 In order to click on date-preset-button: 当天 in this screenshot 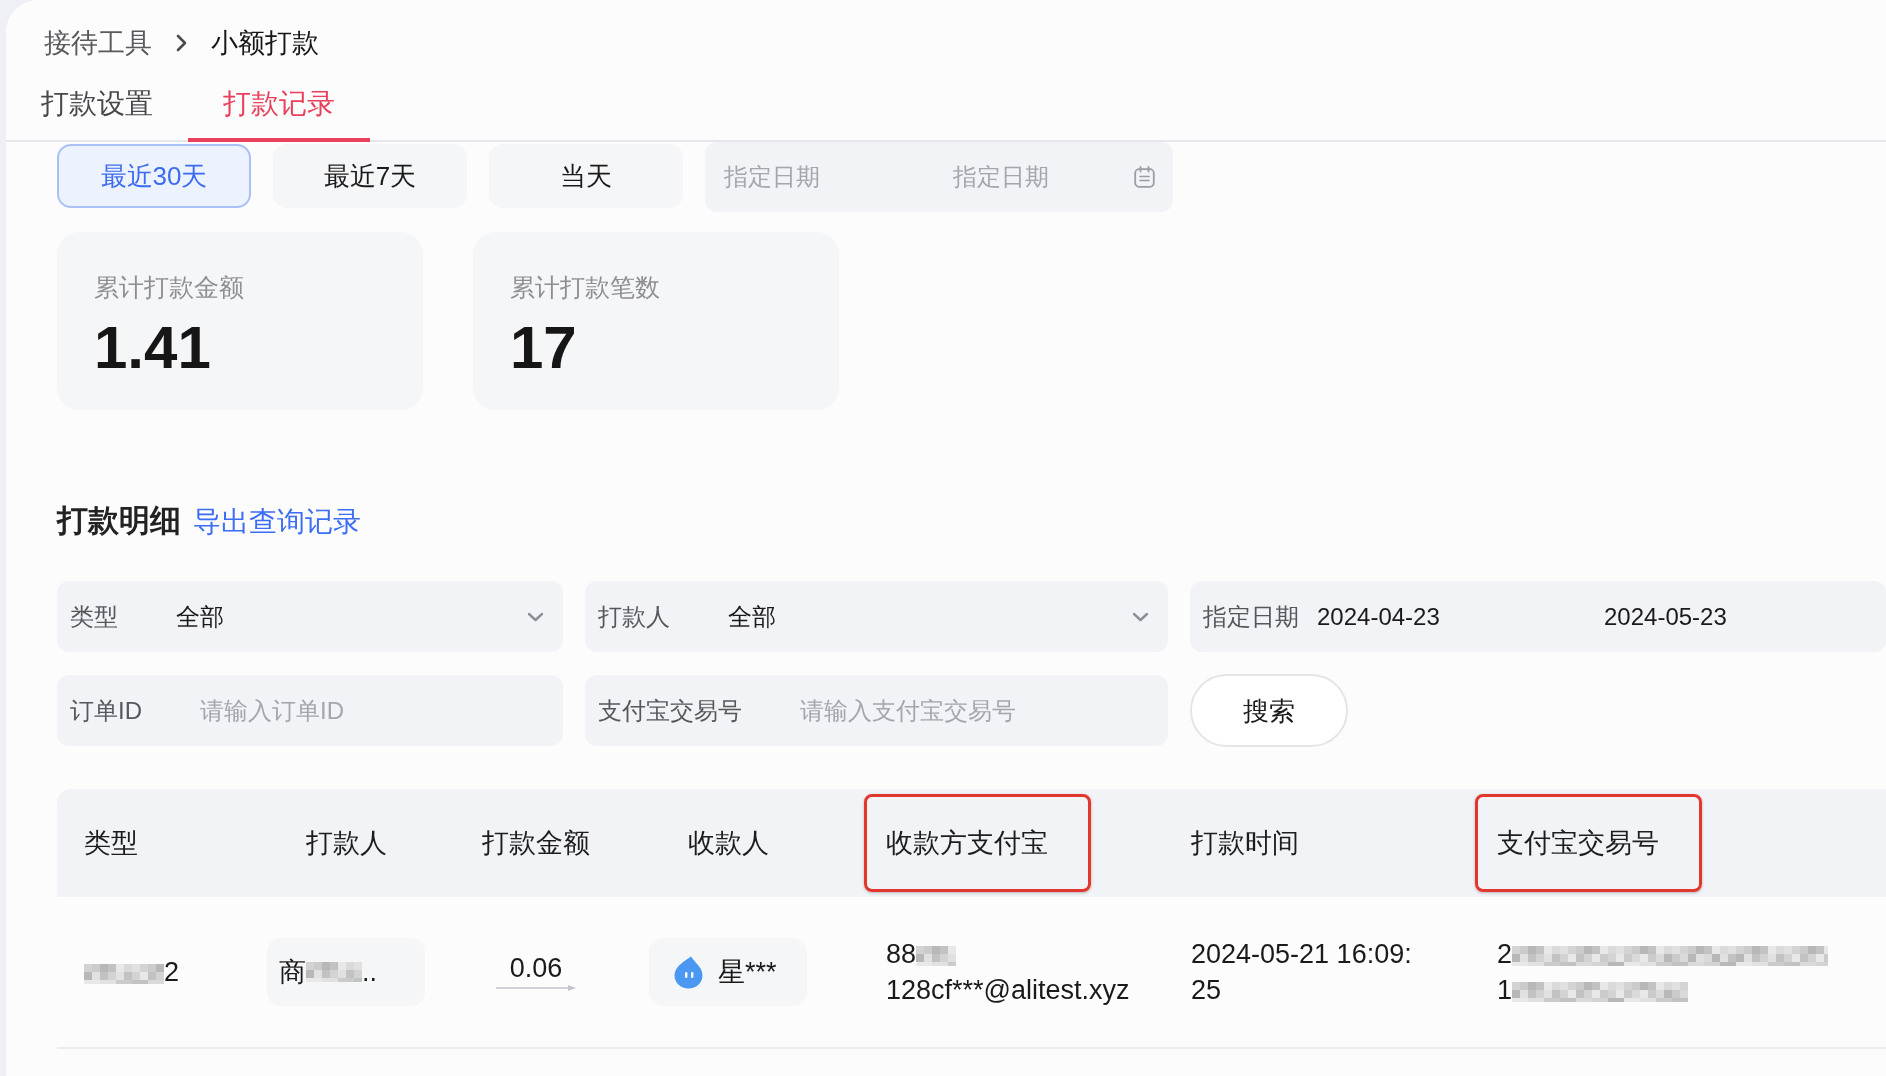, I will do `click(586, 176)`.